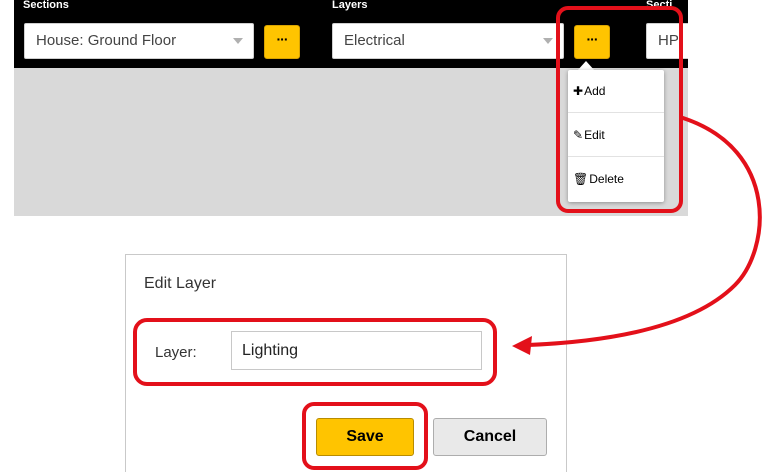 The height and width of the screenshot is (472, 766). I want to click on menu-item-label: Add, so click(595, 91).